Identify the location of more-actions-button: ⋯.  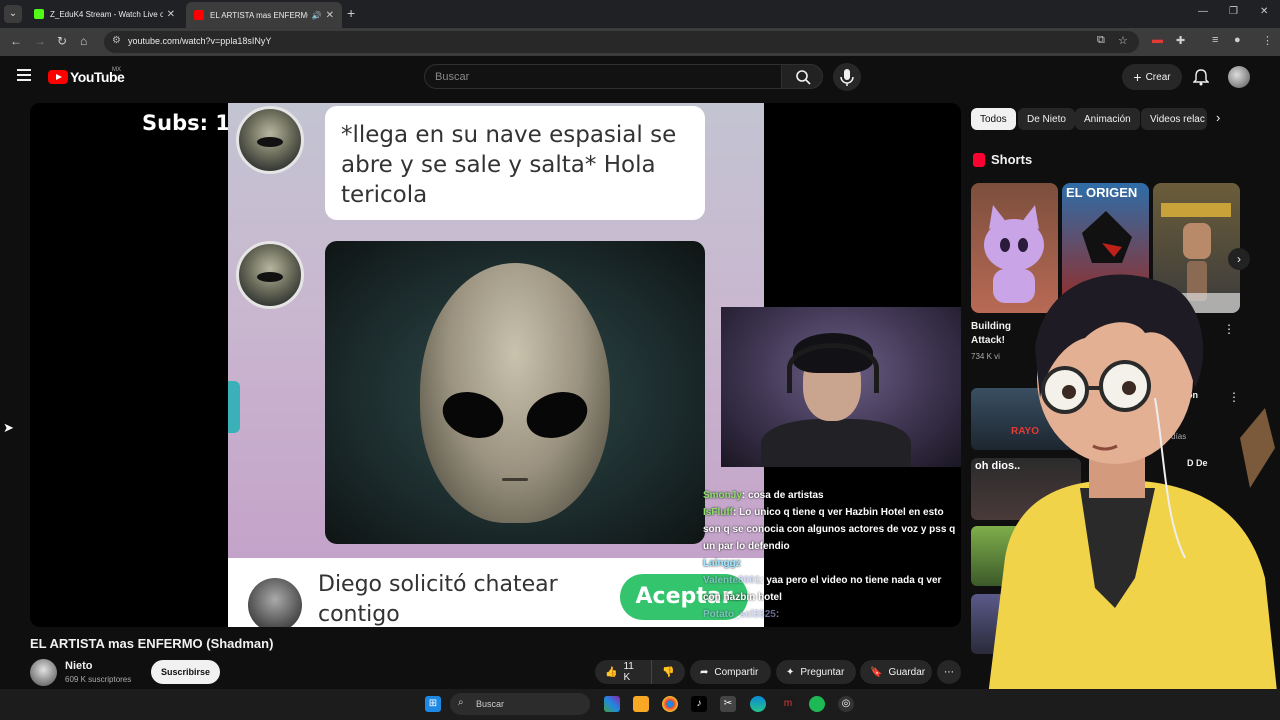
(949, 672).